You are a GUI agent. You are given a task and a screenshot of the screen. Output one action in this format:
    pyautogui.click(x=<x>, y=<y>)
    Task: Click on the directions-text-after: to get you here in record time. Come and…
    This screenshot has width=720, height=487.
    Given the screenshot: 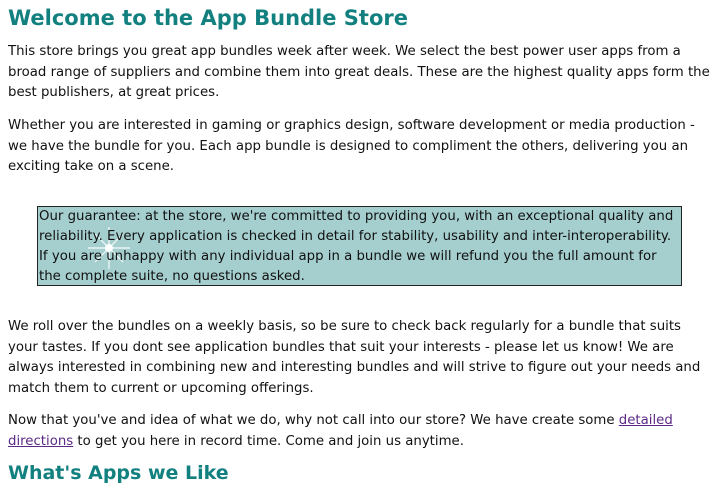 What is the action you would take?
    pyautogui.click(x=268, y=441)
    